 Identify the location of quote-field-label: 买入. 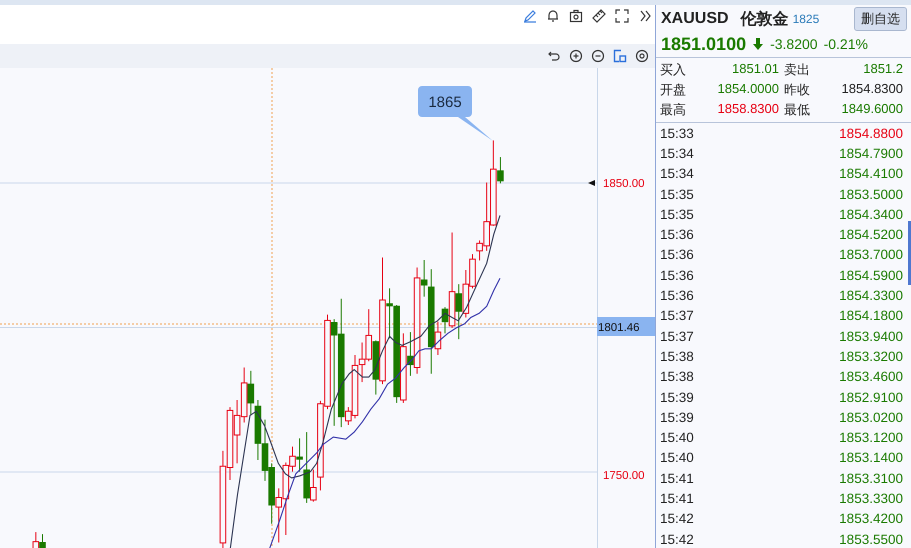
(673, 70).